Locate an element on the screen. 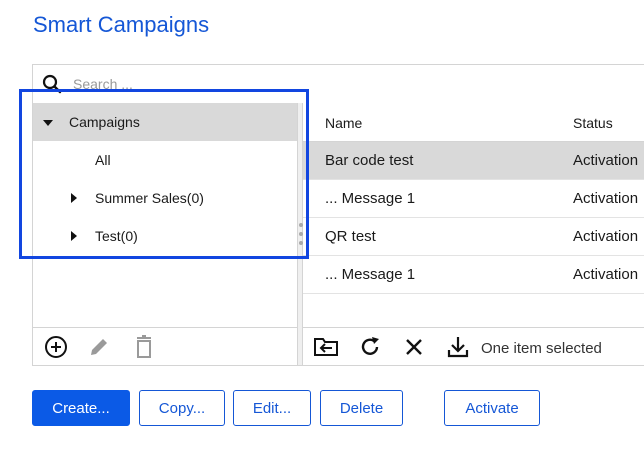 The height and width of the screenshot is (453, 644). tree-item-label: Test(0) is located at coordinates (116, 236).